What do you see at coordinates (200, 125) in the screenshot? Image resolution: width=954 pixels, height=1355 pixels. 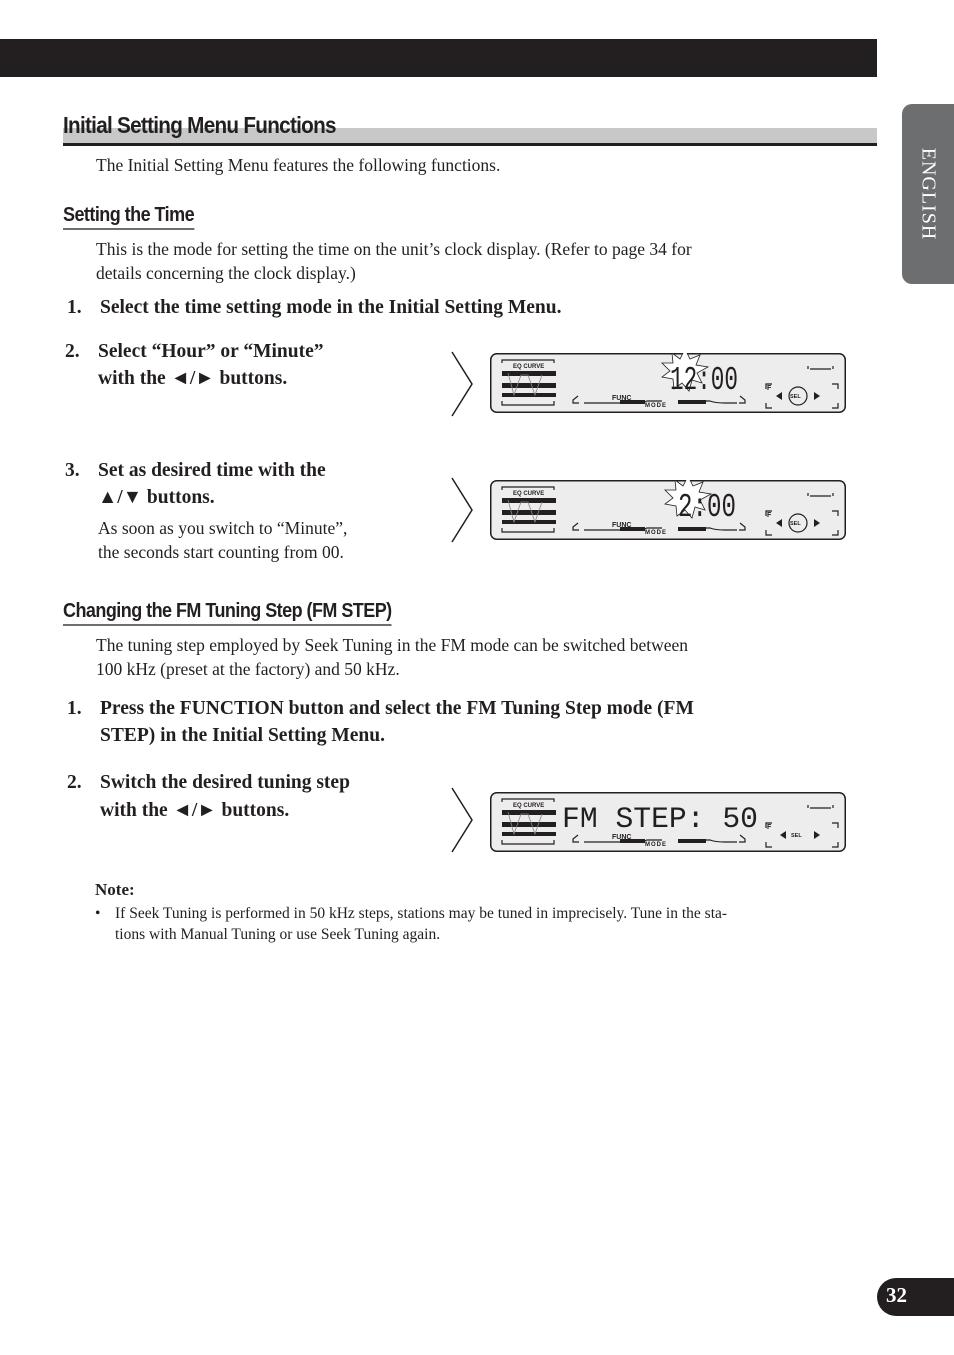 I see `section-title: Initial Setting Menu Functions` at bounding box center [200, 125].